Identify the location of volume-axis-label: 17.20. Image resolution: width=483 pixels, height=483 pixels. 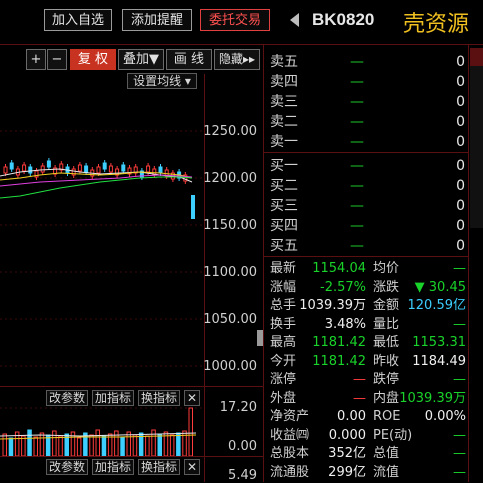
(238, 407).